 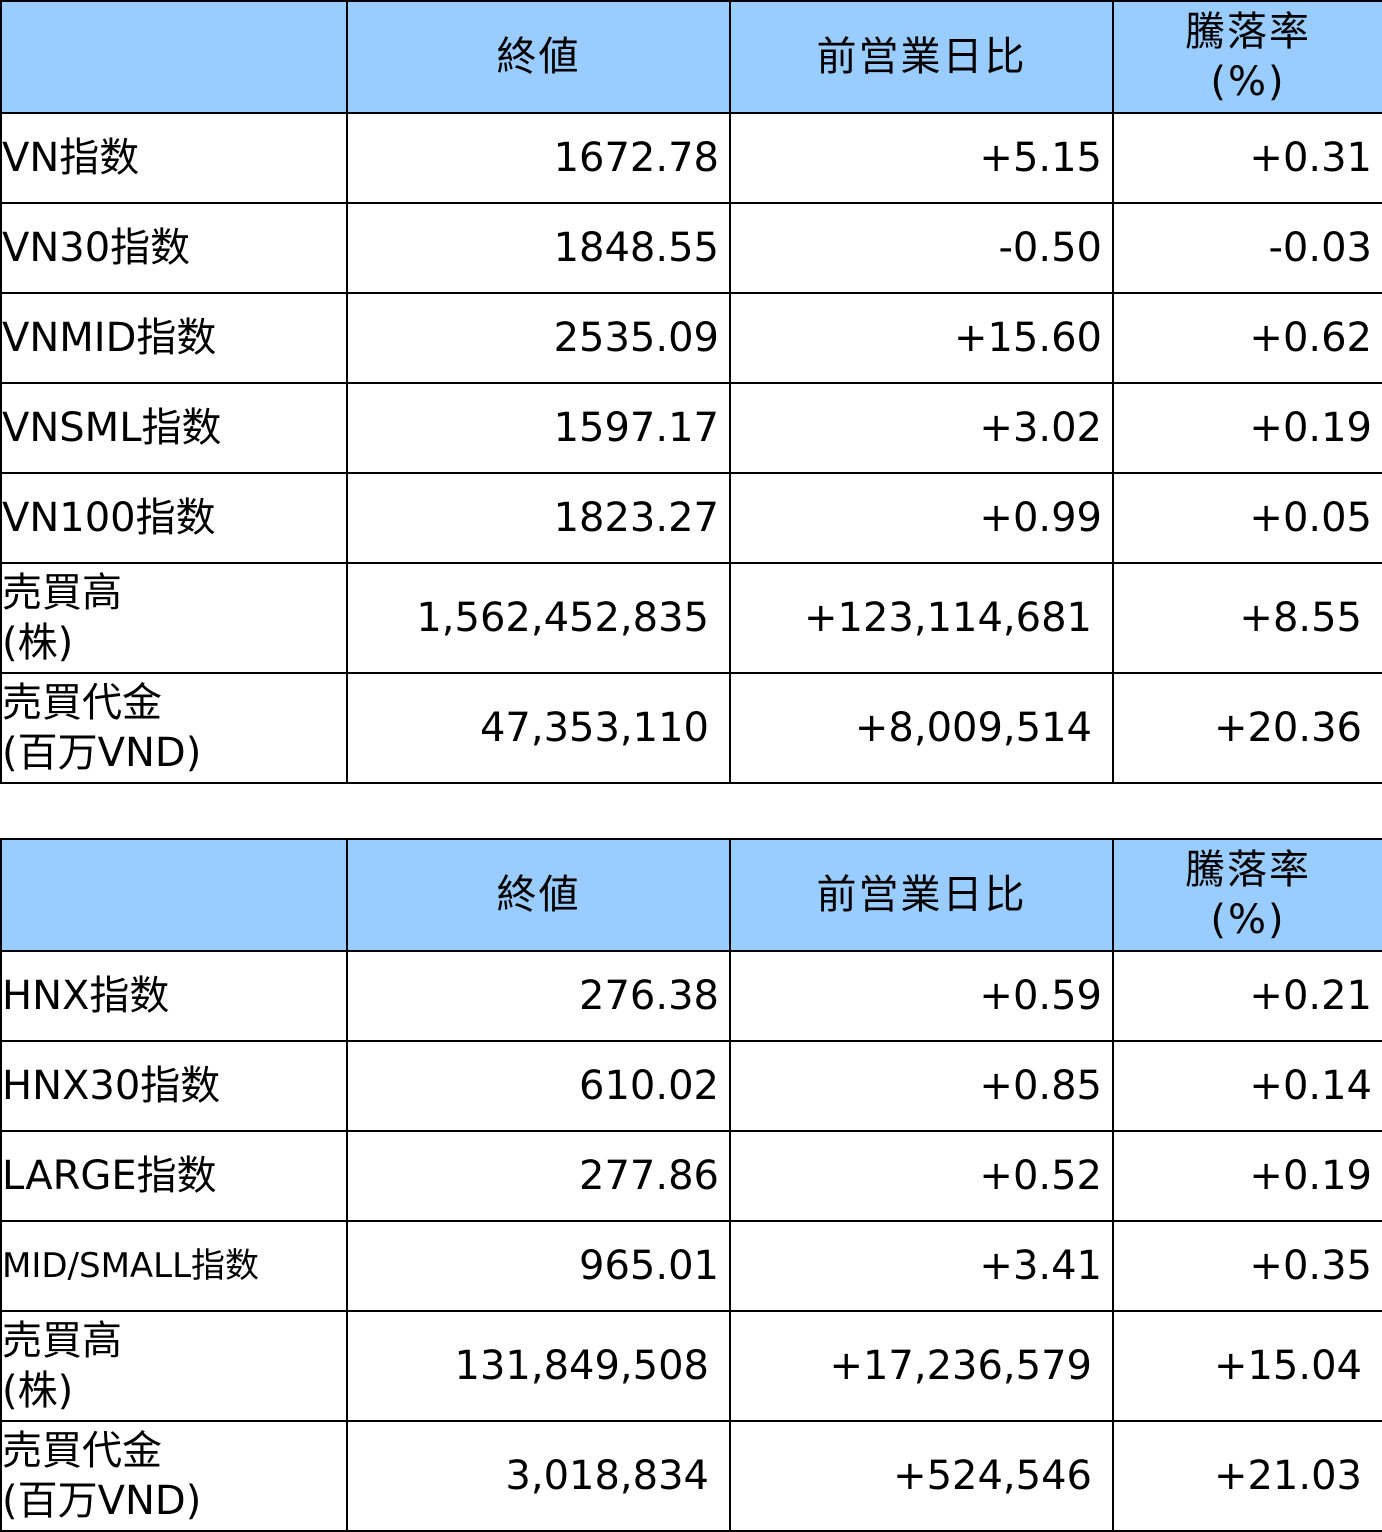 What do you see at coordinates (1247, 248) in the screenshot?
I see `pct-value: -0.03` at bounding box center [1247, 248].